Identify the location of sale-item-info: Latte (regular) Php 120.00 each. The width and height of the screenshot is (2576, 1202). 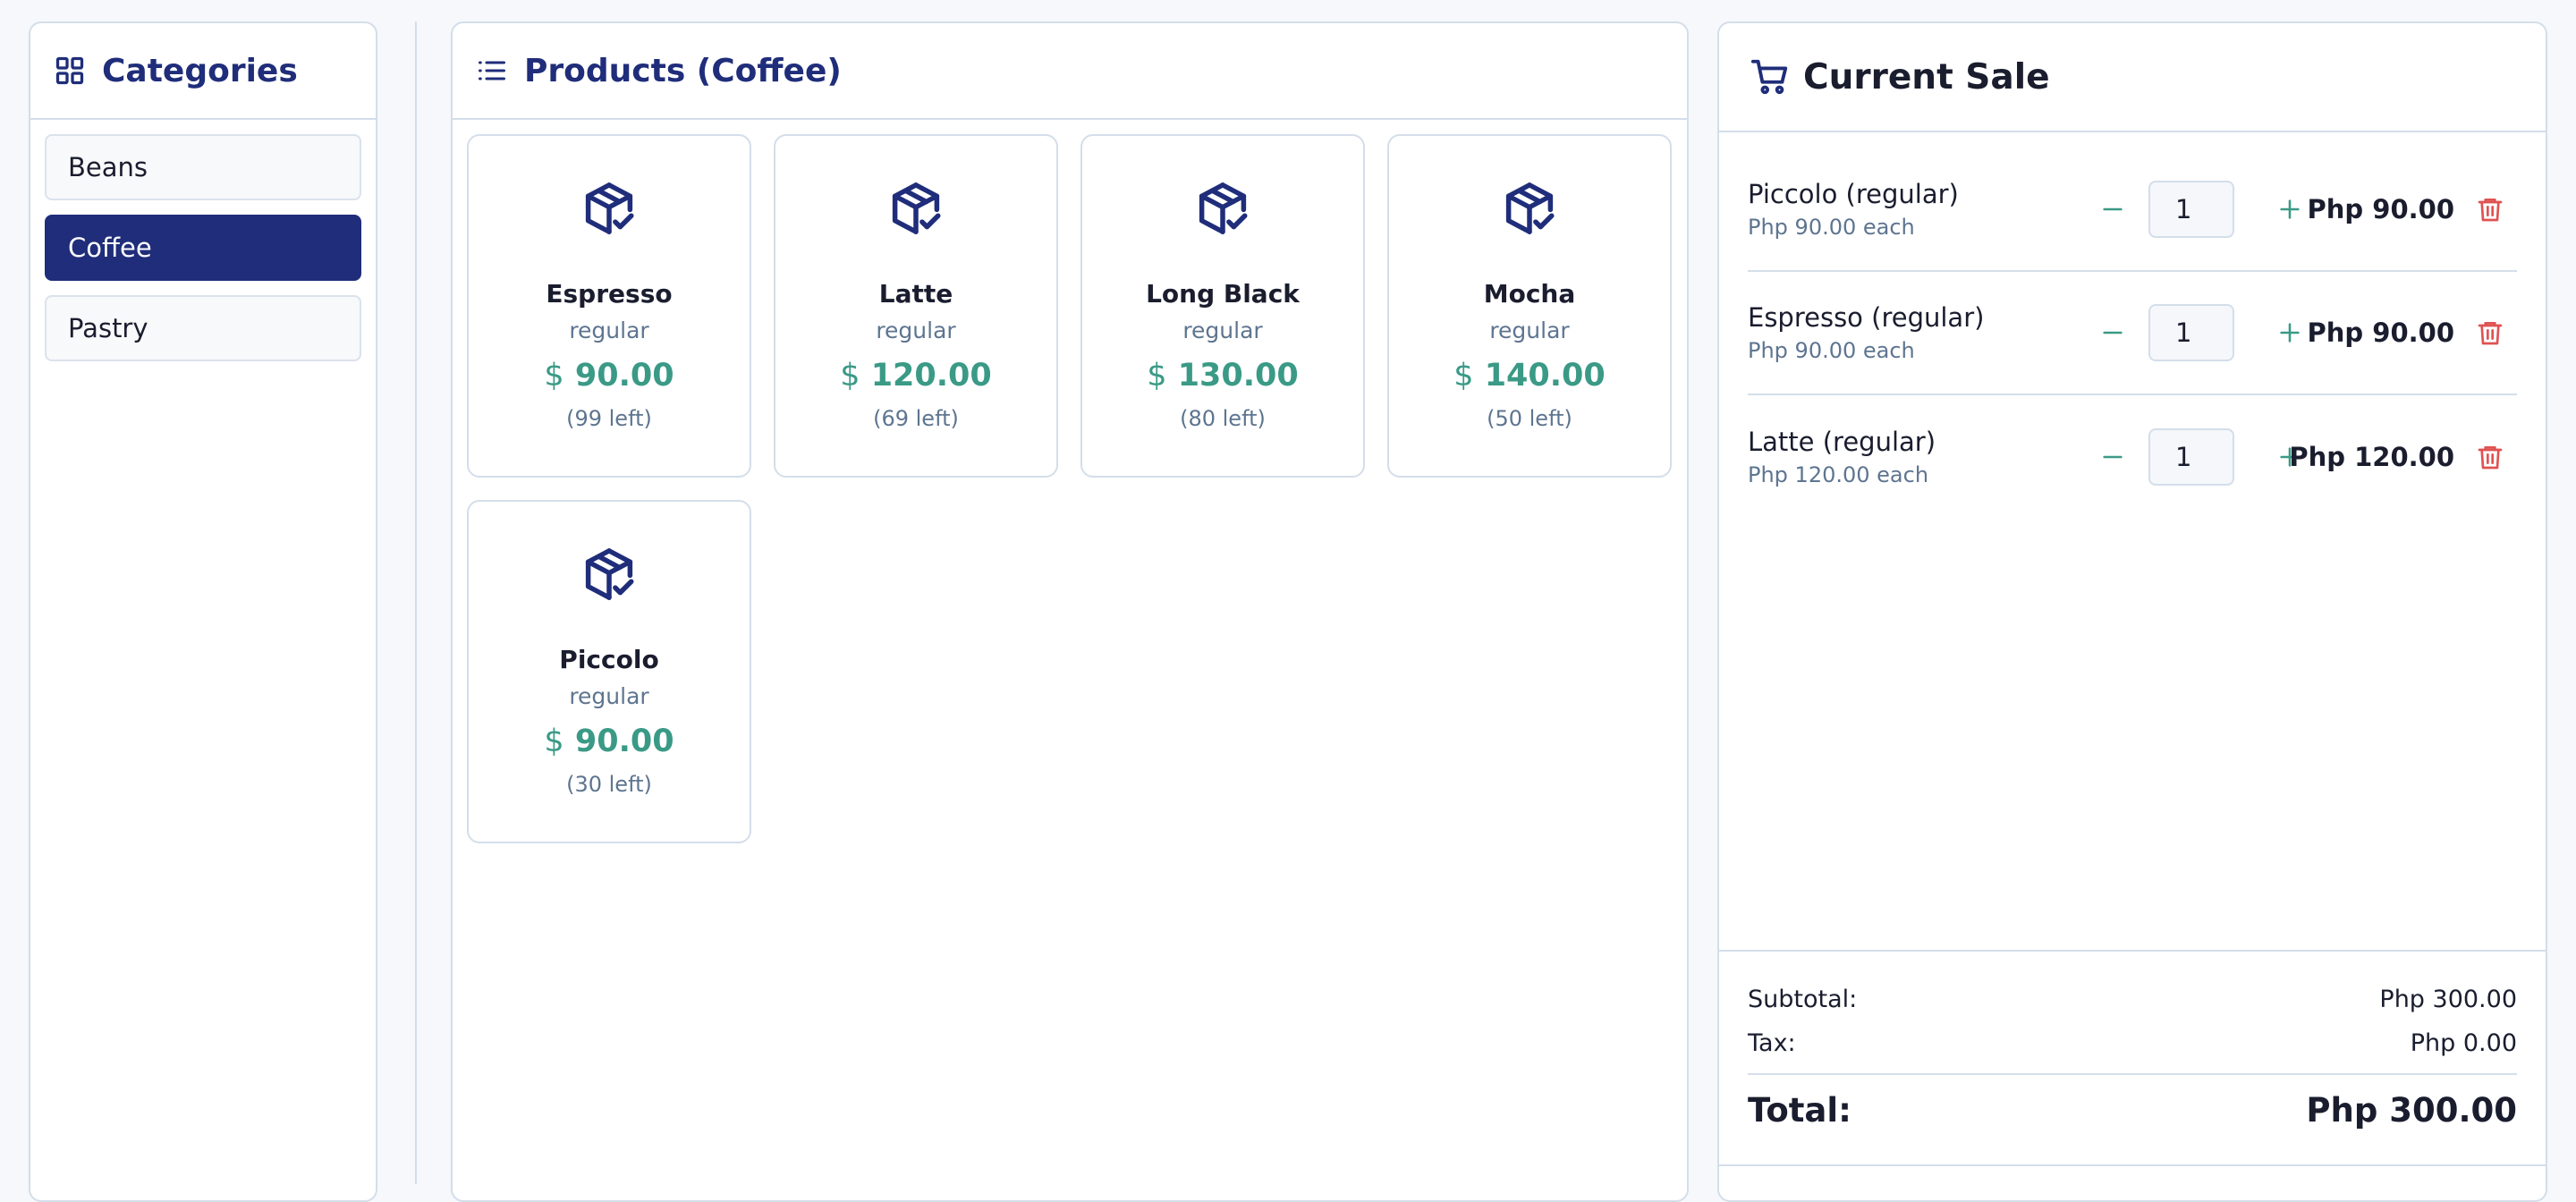
(1909, 457).